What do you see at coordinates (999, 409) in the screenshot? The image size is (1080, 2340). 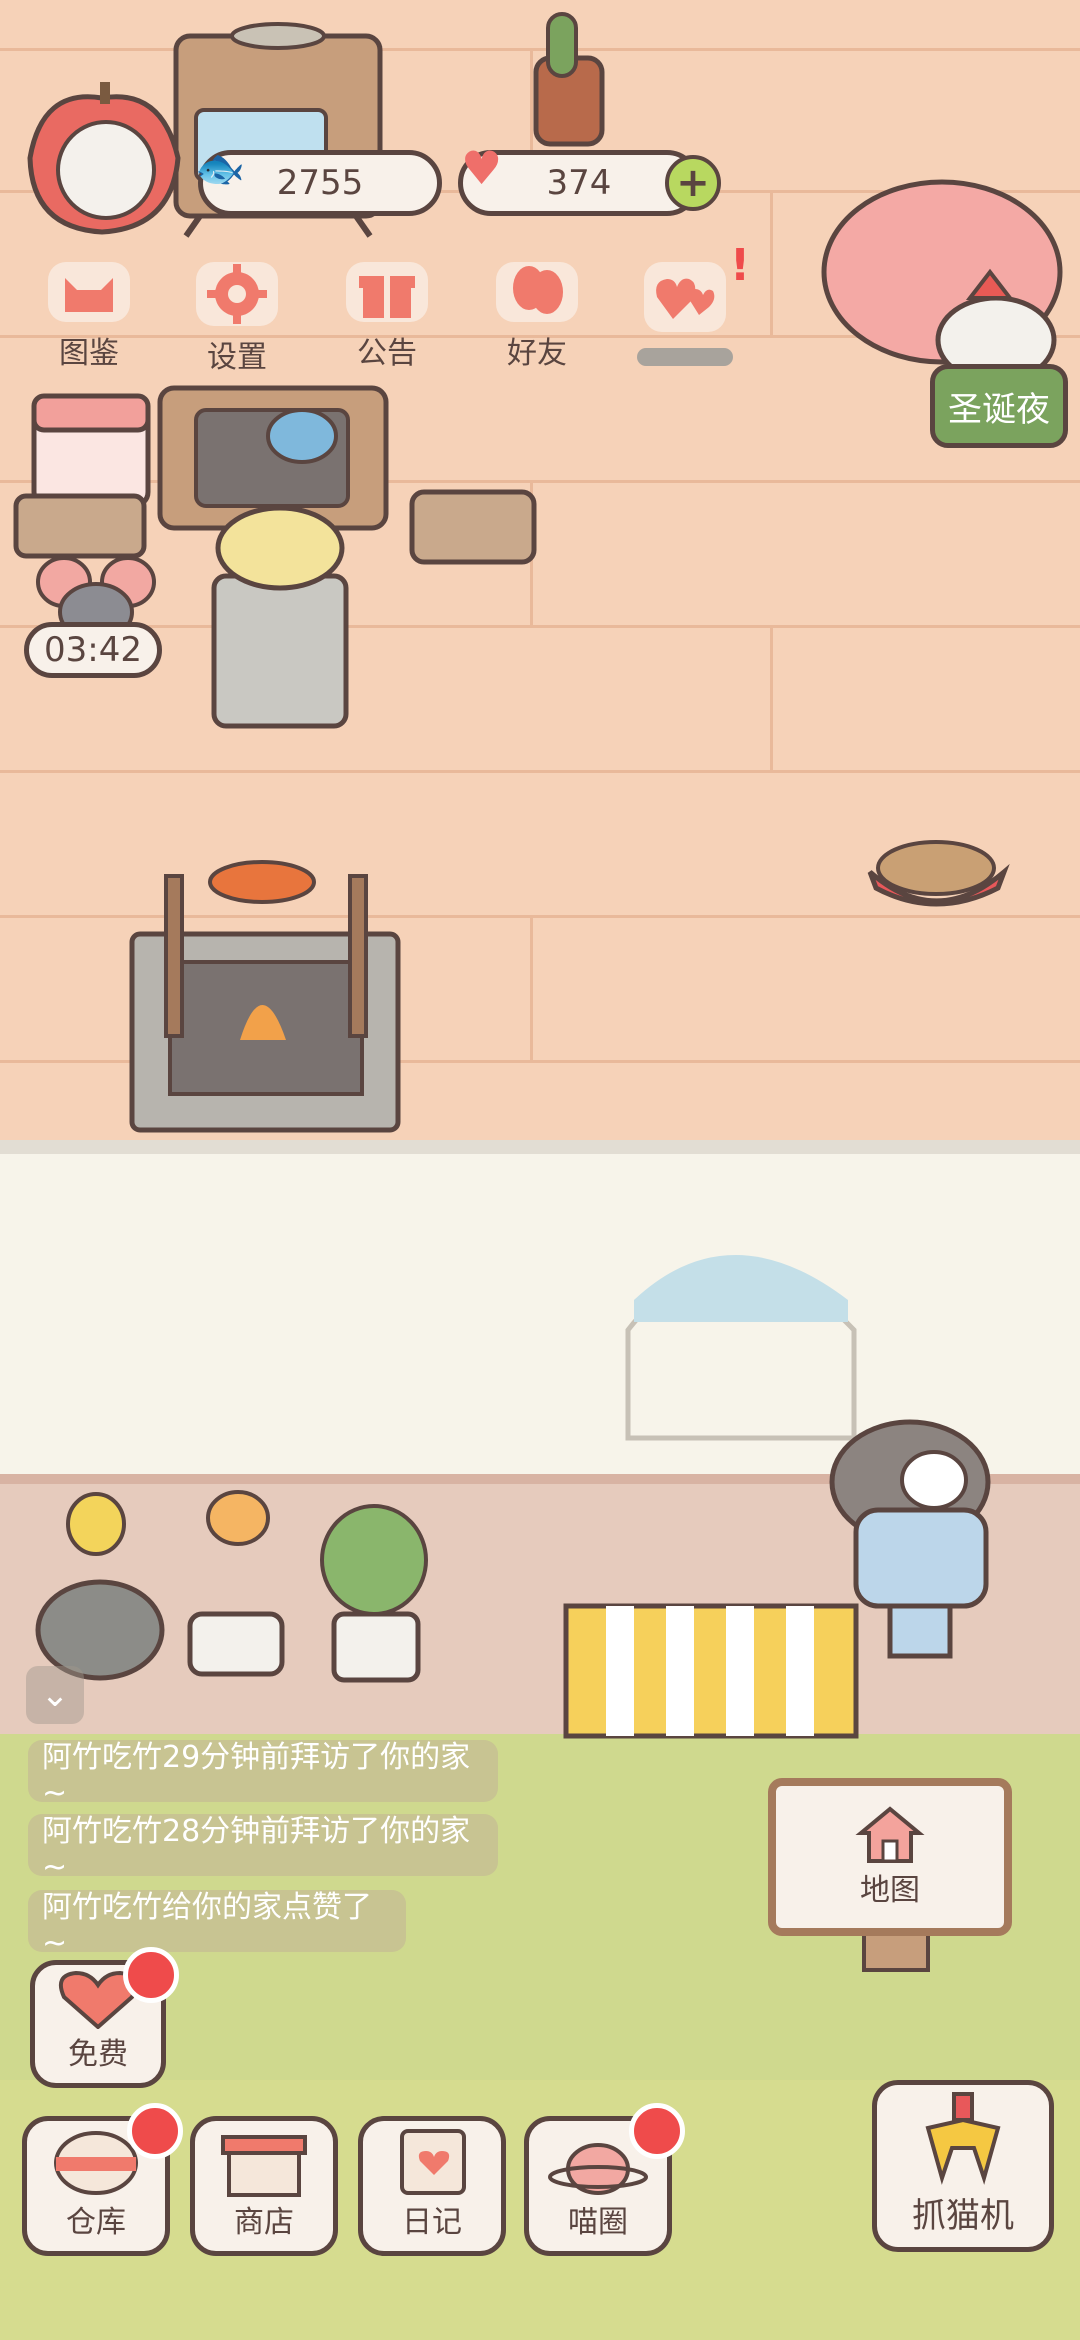 I see `event-label: 圣诞夜` at bounding box center [999, 409].